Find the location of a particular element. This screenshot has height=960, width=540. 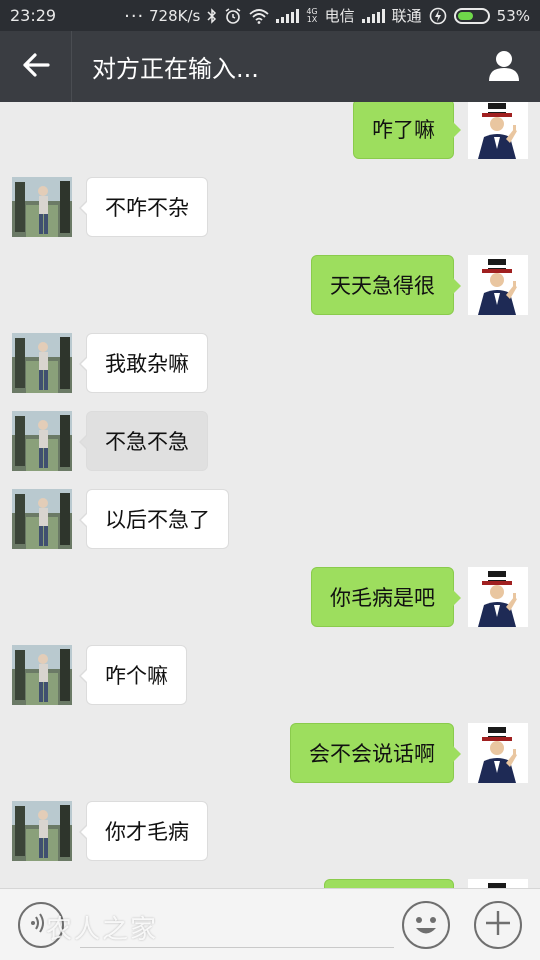

chat-profile-button is located at coordinates (504, 66).